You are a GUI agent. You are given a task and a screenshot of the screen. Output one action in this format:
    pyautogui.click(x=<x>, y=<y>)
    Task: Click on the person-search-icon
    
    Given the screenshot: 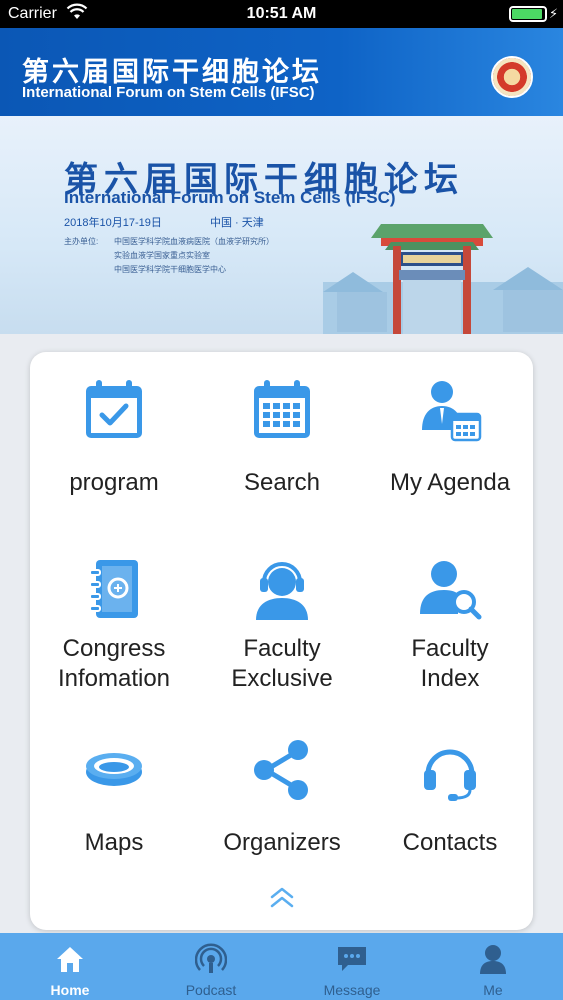 What is the action you would take?
    pyautogui.click(x=451, y=590)
    